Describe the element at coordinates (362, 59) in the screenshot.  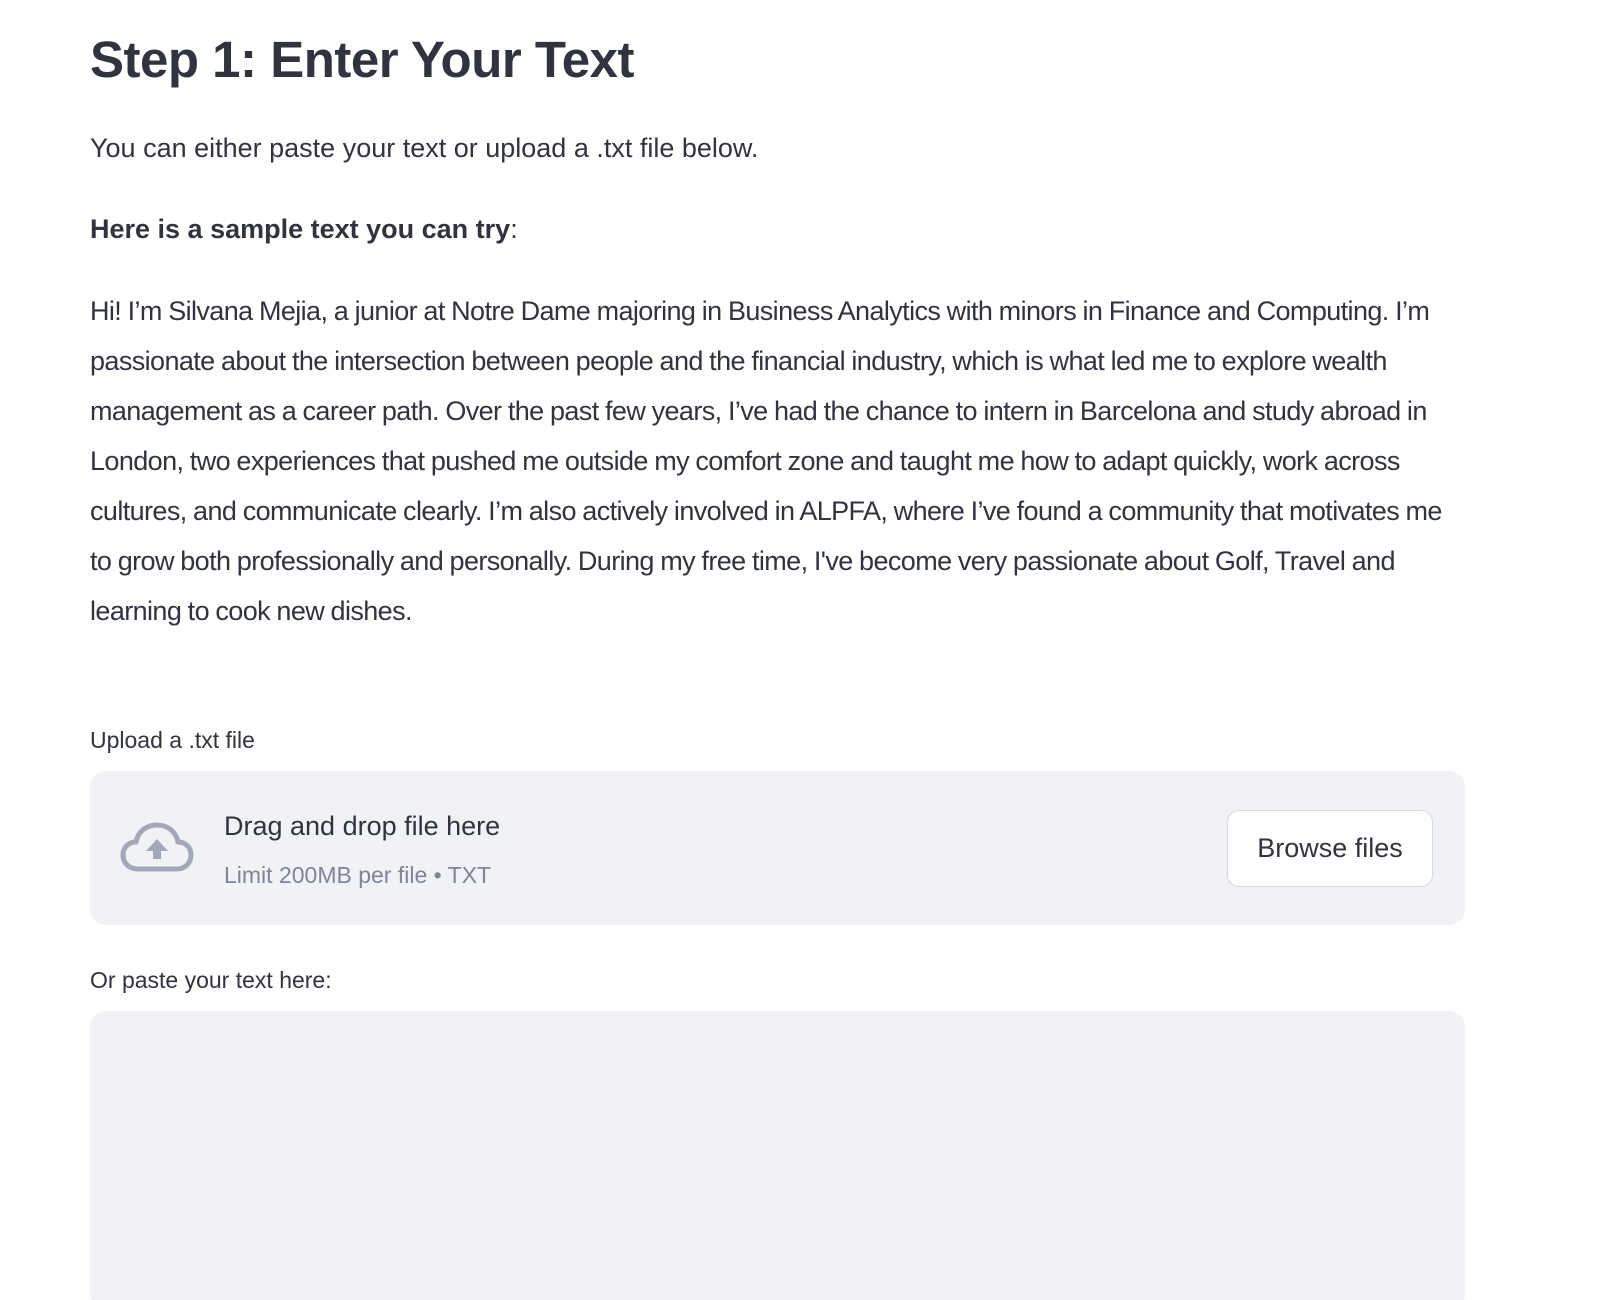
I see `page-title: Step 1: Enter Your Text` at that location.